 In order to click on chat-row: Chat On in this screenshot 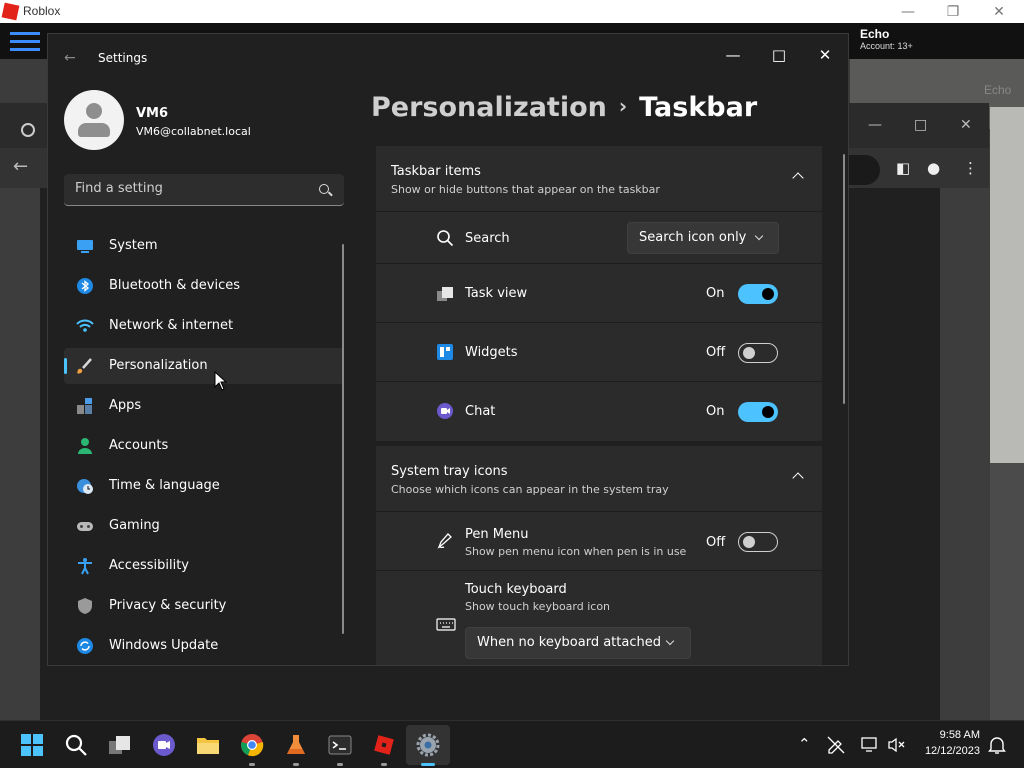, I will do `click(599, 411)`.